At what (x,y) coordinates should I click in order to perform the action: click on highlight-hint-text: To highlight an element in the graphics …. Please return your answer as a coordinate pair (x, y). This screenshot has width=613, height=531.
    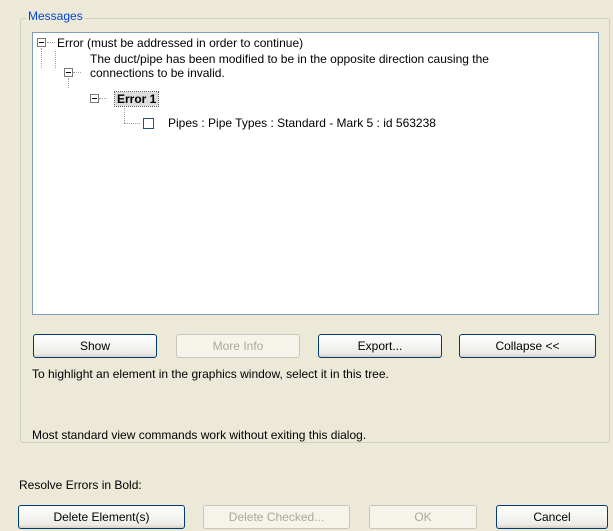
    Looking at the image, I should click on (210, 374).